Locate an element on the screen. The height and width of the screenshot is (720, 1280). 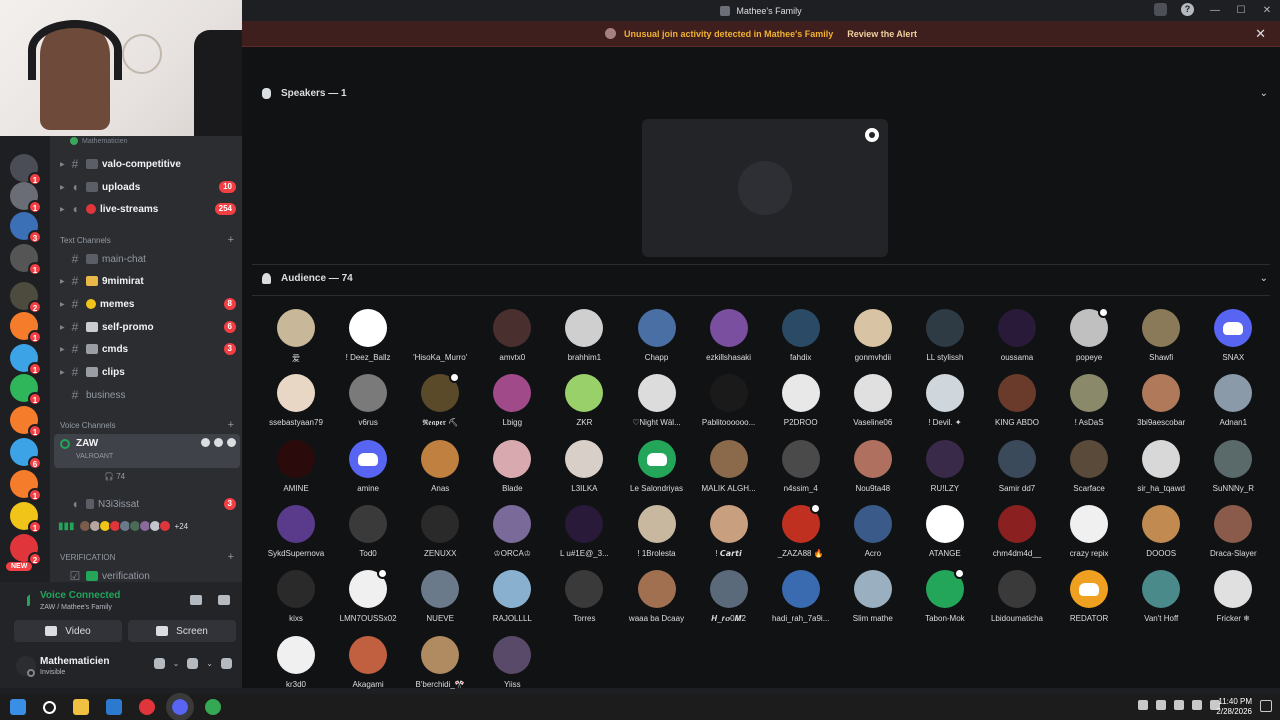
search-icon is located at coordinates (49, 707).